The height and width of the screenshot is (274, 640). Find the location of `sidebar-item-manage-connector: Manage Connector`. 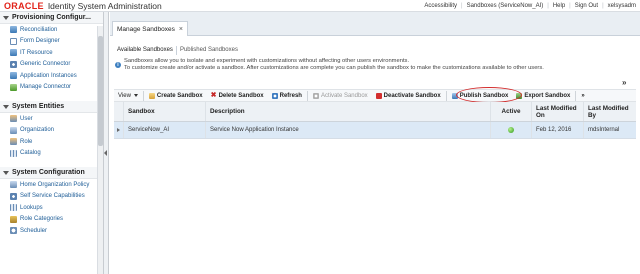

sidebar-item-manage-connector: Manage Connector is located at coordinates (51, 88).